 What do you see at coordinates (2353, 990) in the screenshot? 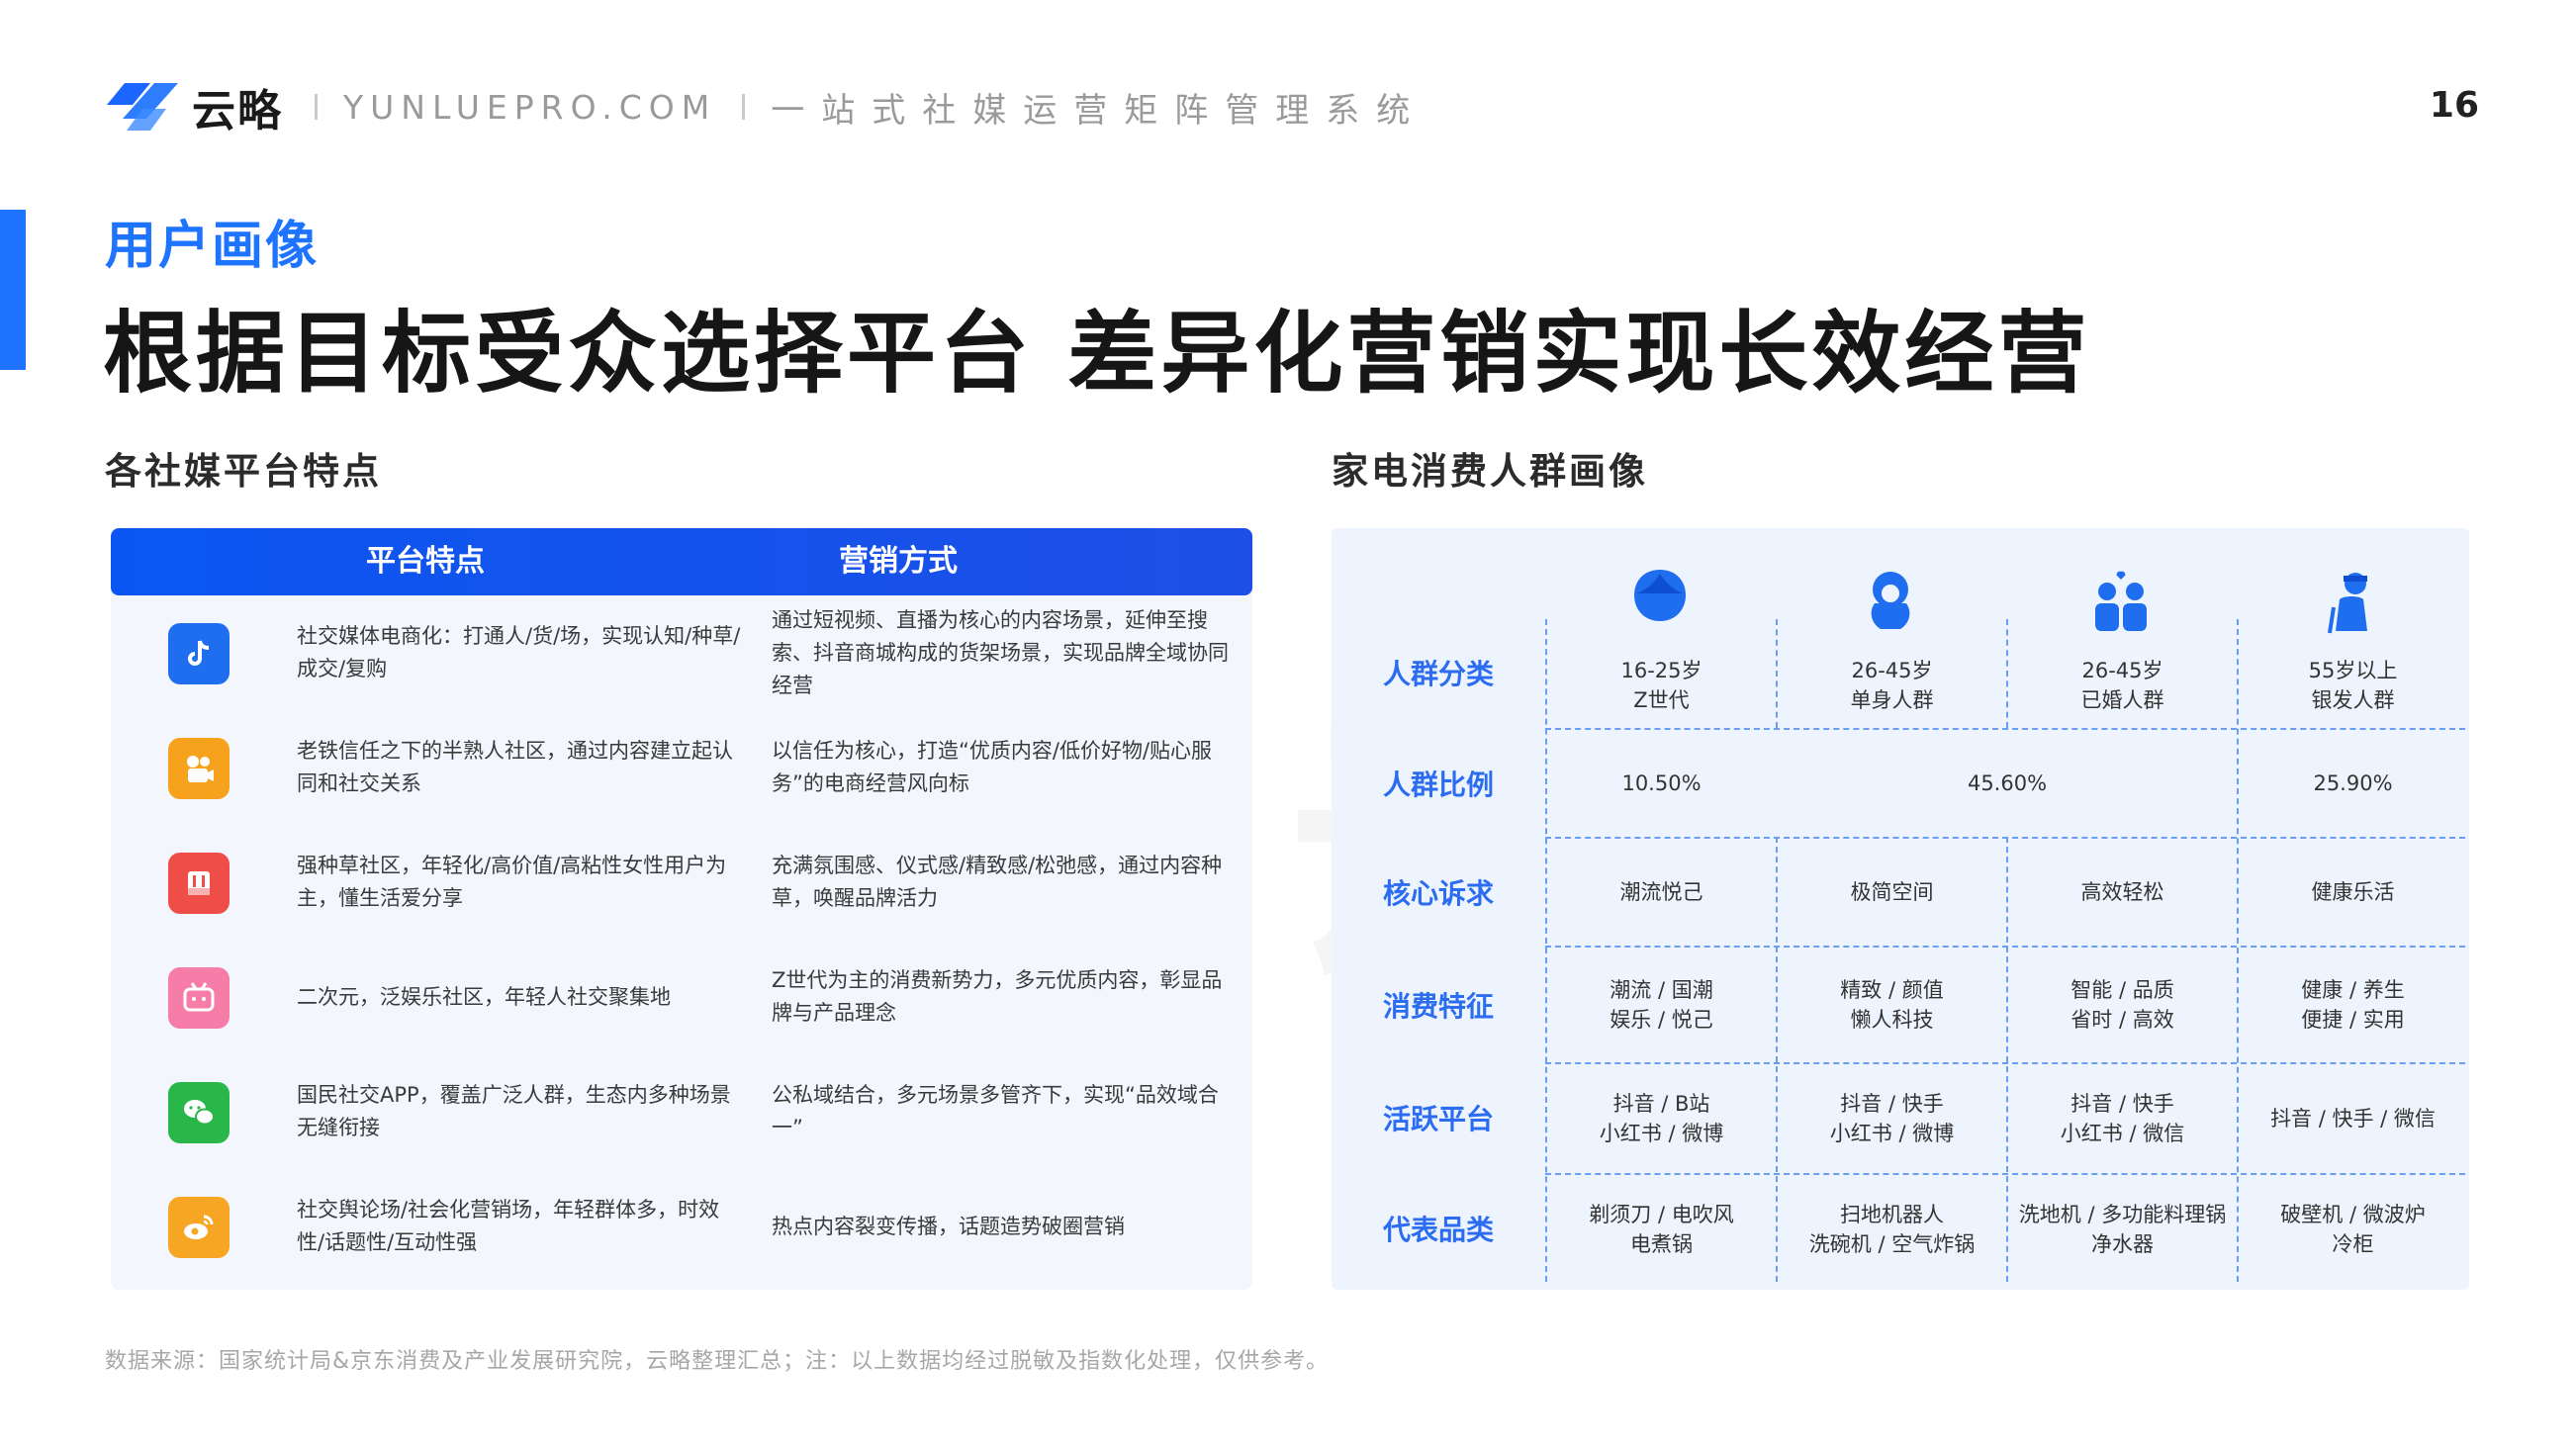
I see `traits-line: 健康 / 养生` at bounding box center [2353, 990].